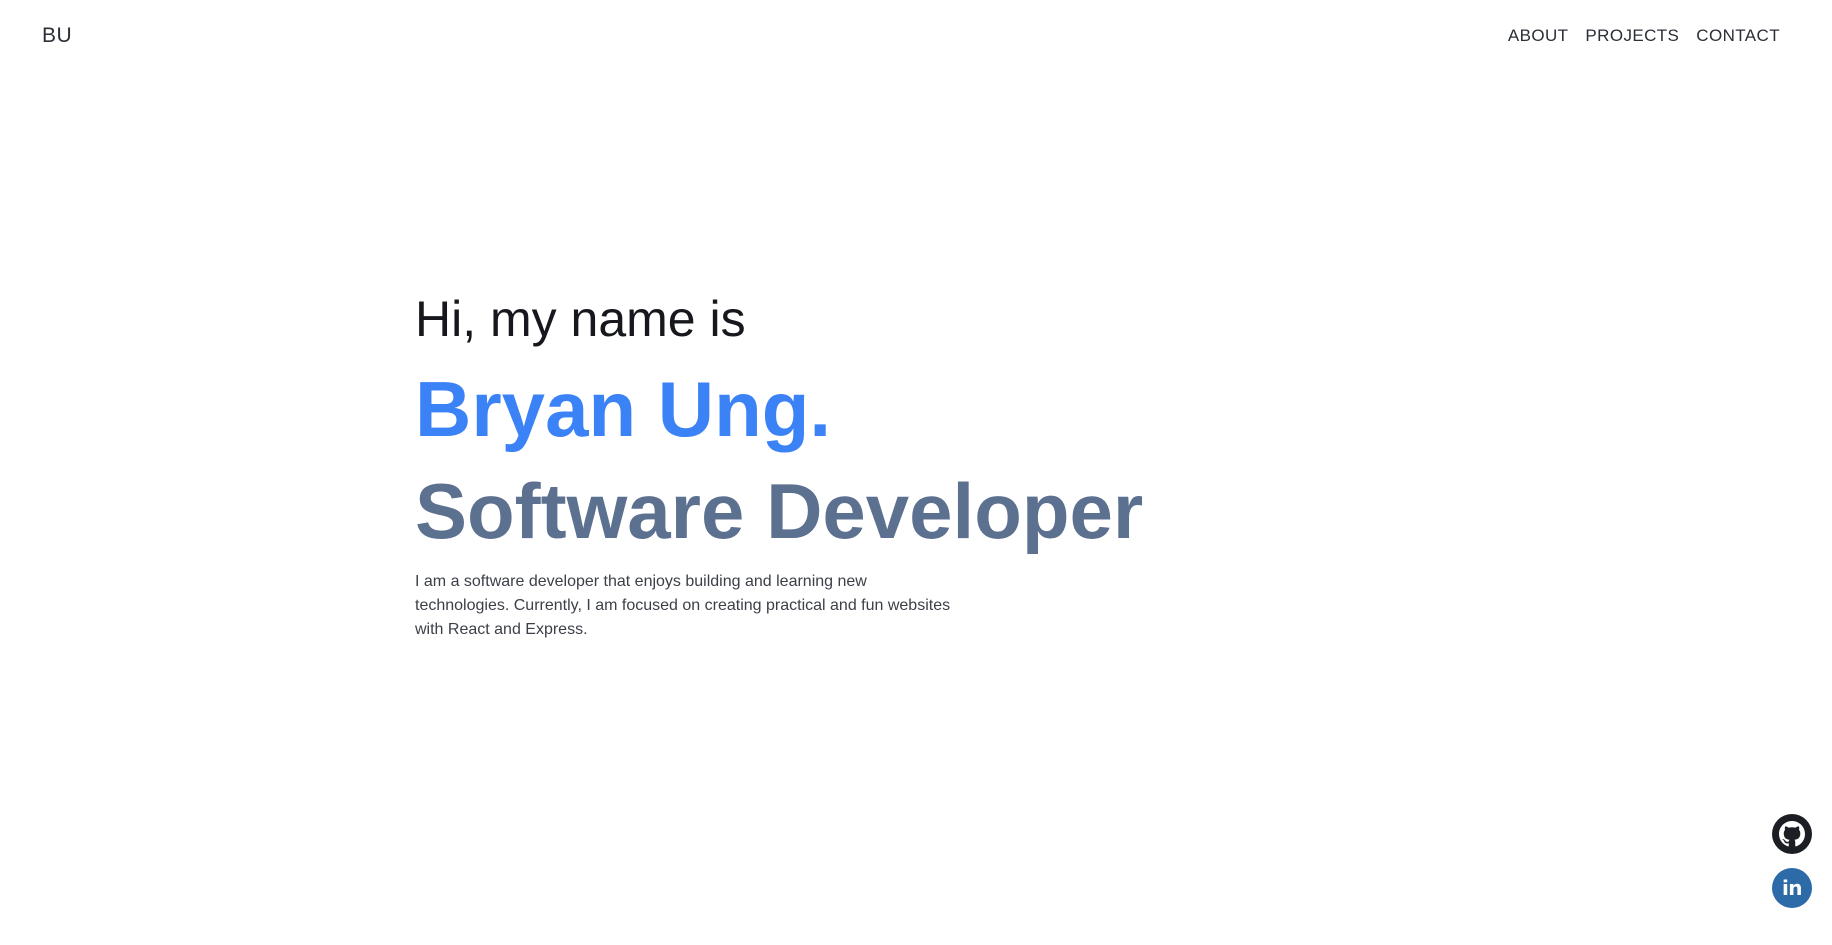  Describe the element at coordinates (1738, 36) in the screenshot. I see `nav-link-contact: CONTACT` at that location.